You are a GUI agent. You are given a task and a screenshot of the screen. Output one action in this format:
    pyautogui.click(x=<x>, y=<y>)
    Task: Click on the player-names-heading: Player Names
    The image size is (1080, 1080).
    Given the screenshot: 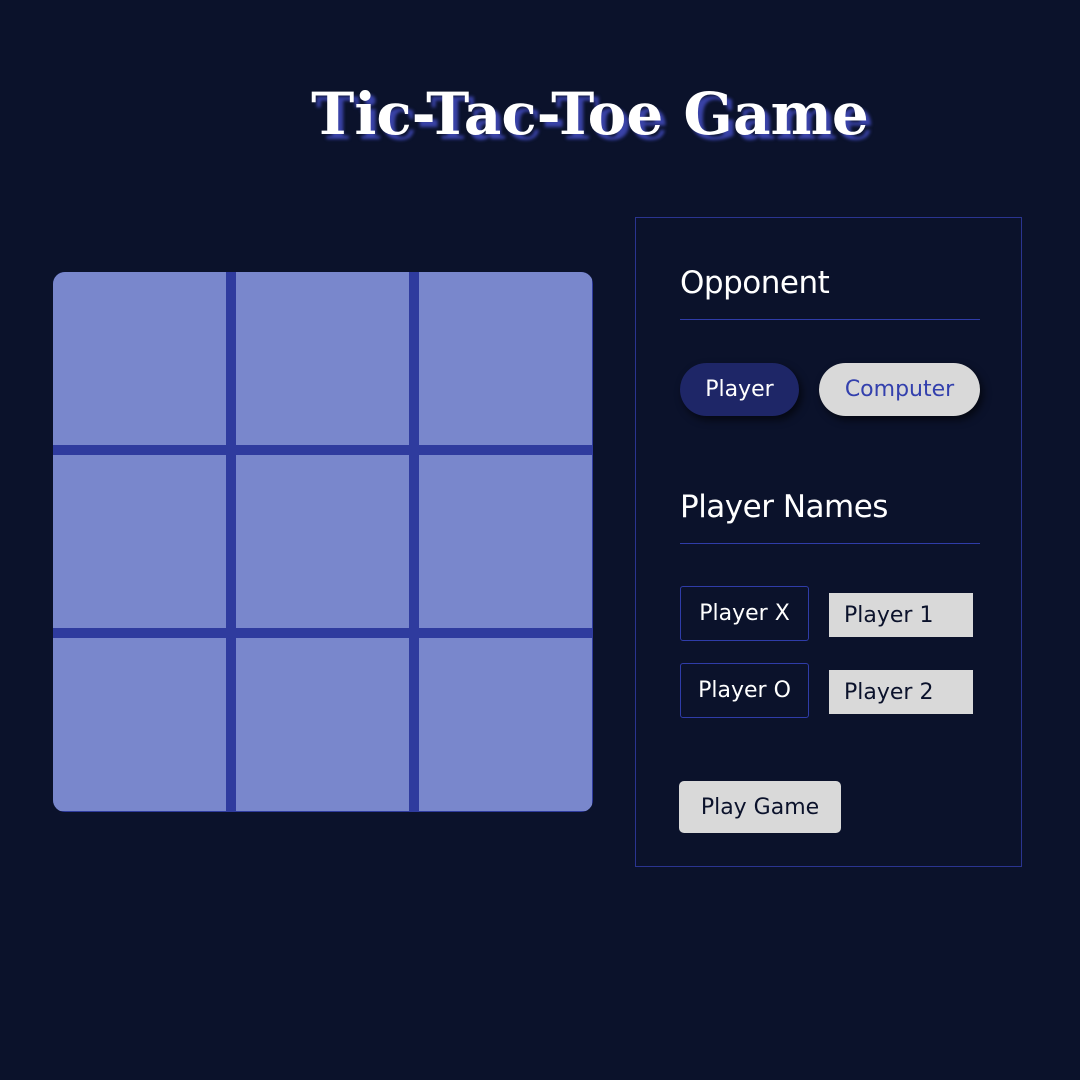 What is the action you would take?
    pyautogui.click(x=784, y=507)
    